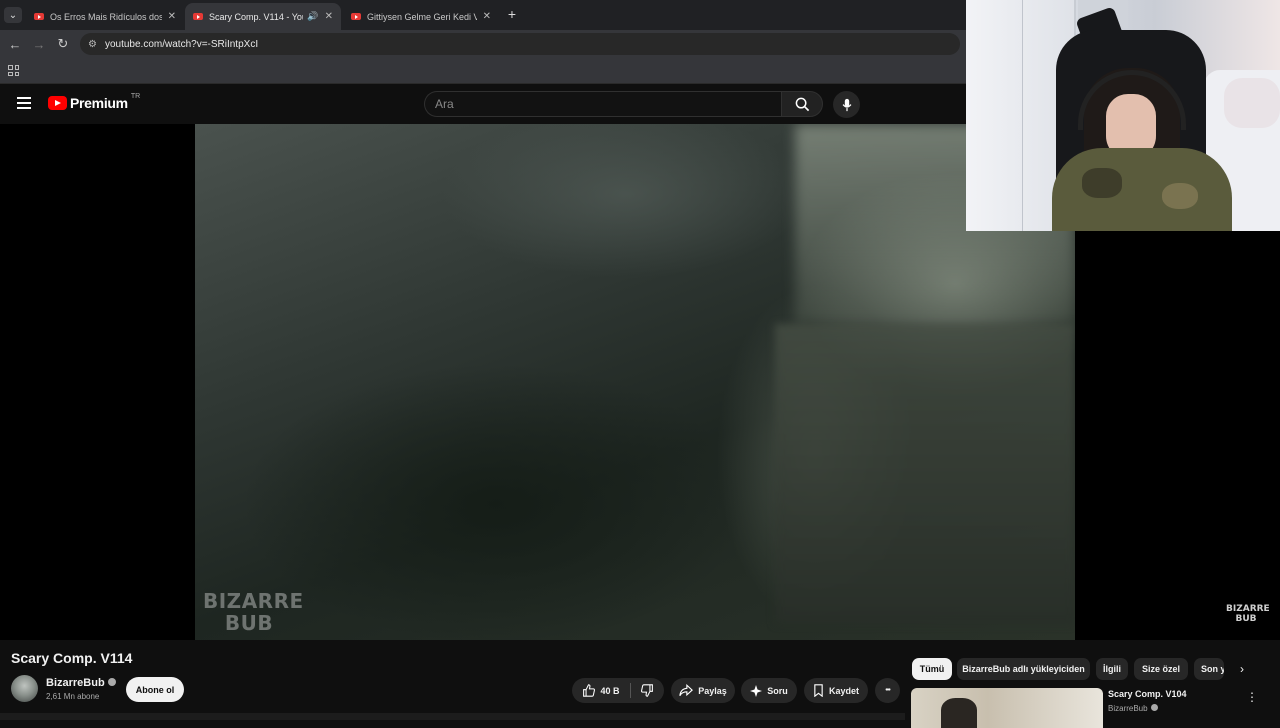  I want to click on browser-tab-1: Os Erros Mais Ridículos dos Tra ✕, so click(105, 16).